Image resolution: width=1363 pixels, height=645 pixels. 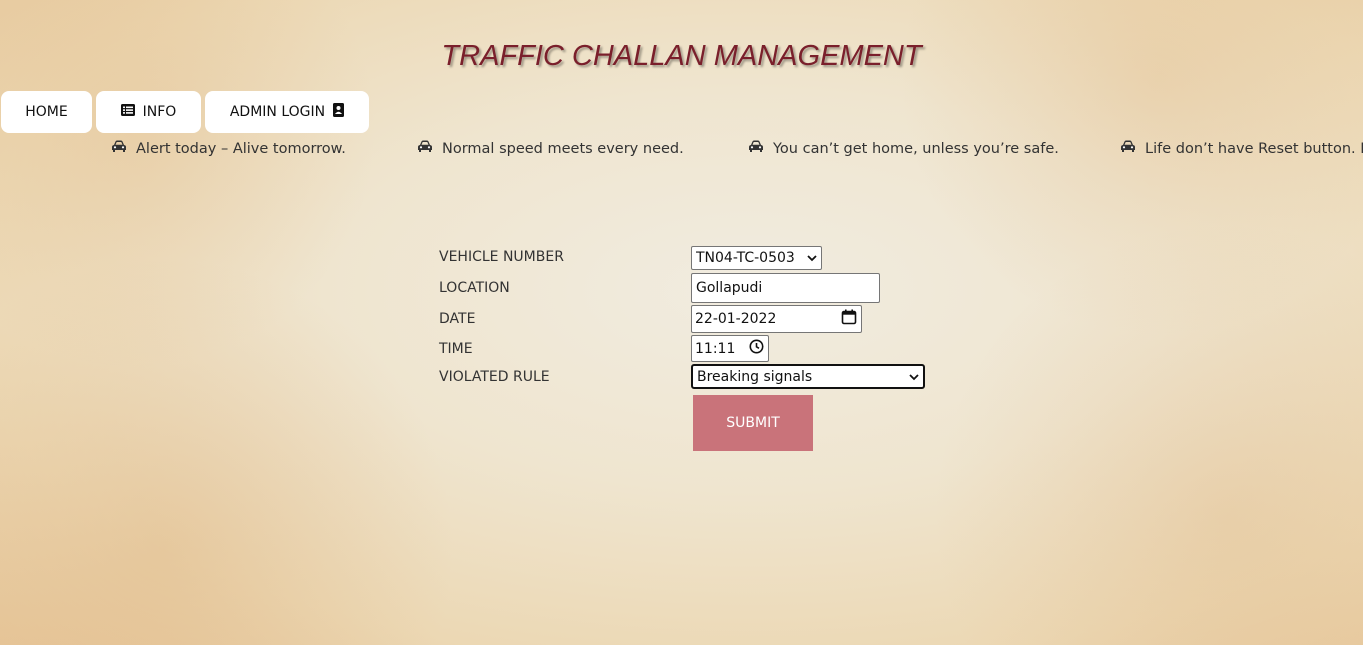 I want to click on page-title: TRAFFIC CHALLAN MANAGEMENT, so click(x=681, y=56).